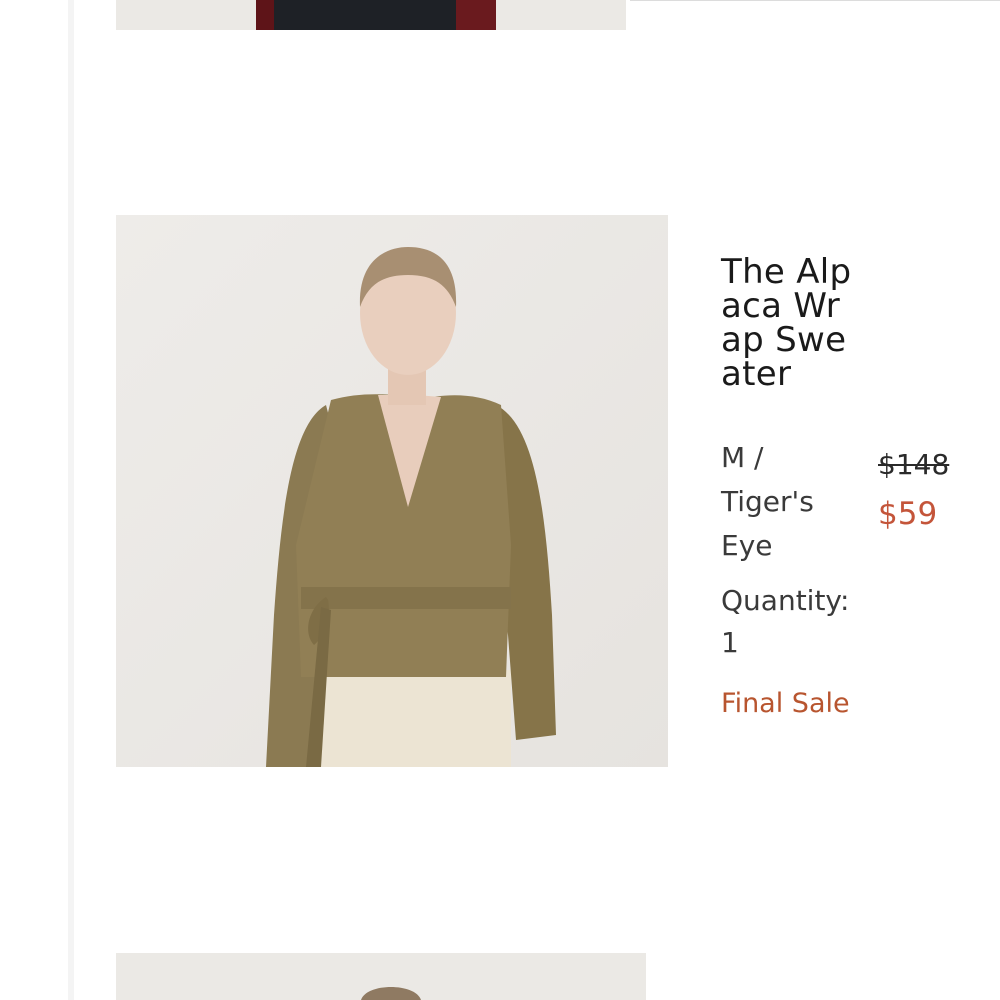  Describe the element at coordinates (791, 323) in the screenshot. I see `product-title: The Alpaca Wrap Sweater` at that location.